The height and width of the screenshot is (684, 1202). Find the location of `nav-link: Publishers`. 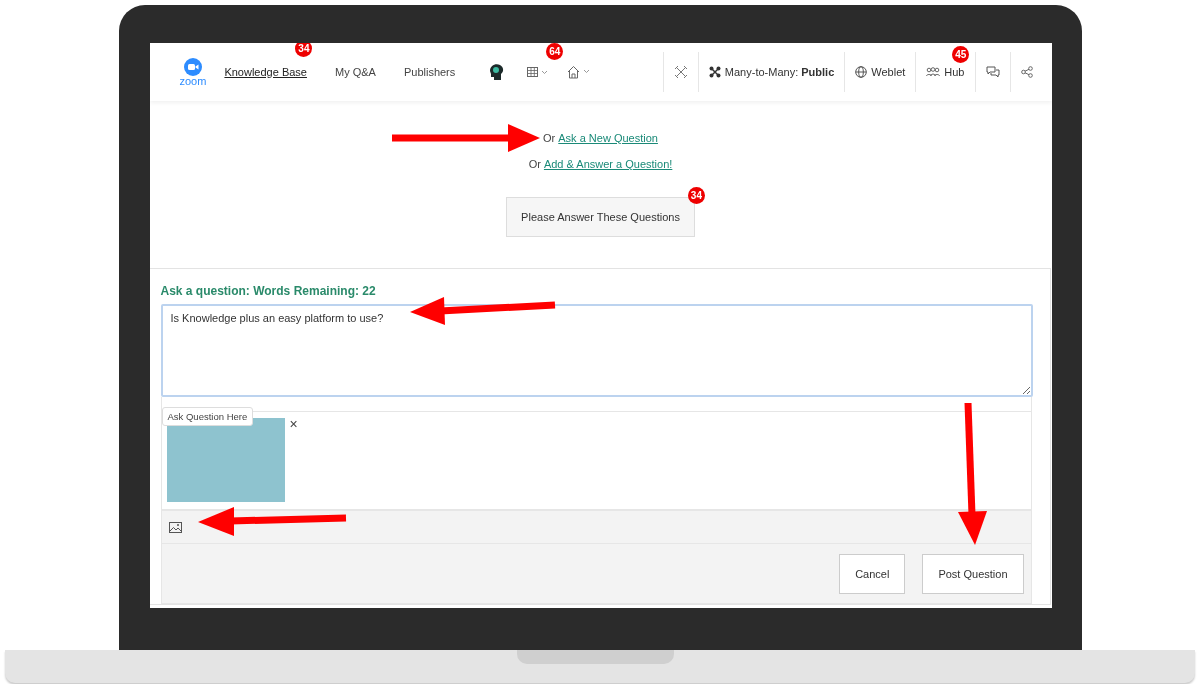

nav-link: Publishers is located at coordinates (429, 72).